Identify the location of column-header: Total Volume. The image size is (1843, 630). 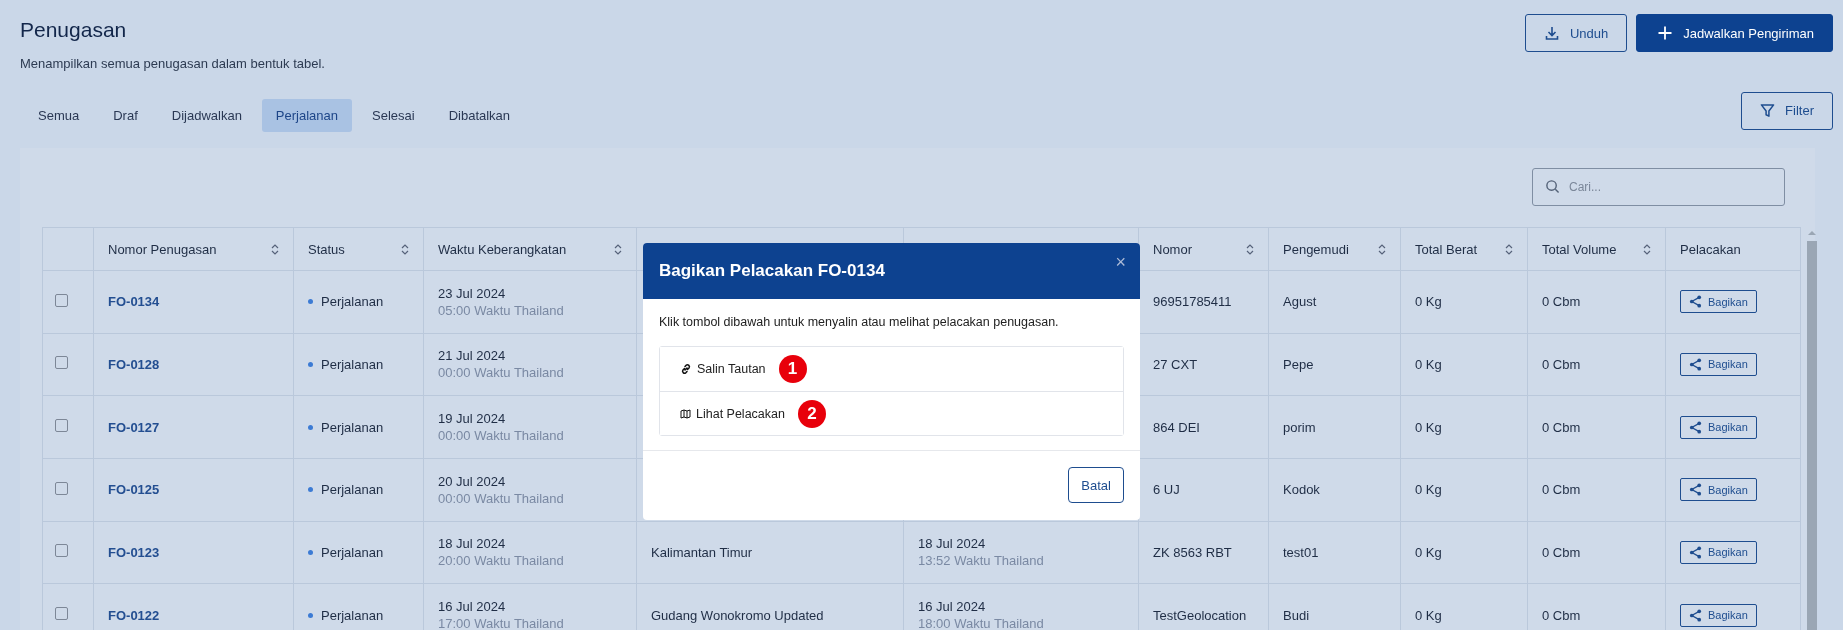
(1579, 249).